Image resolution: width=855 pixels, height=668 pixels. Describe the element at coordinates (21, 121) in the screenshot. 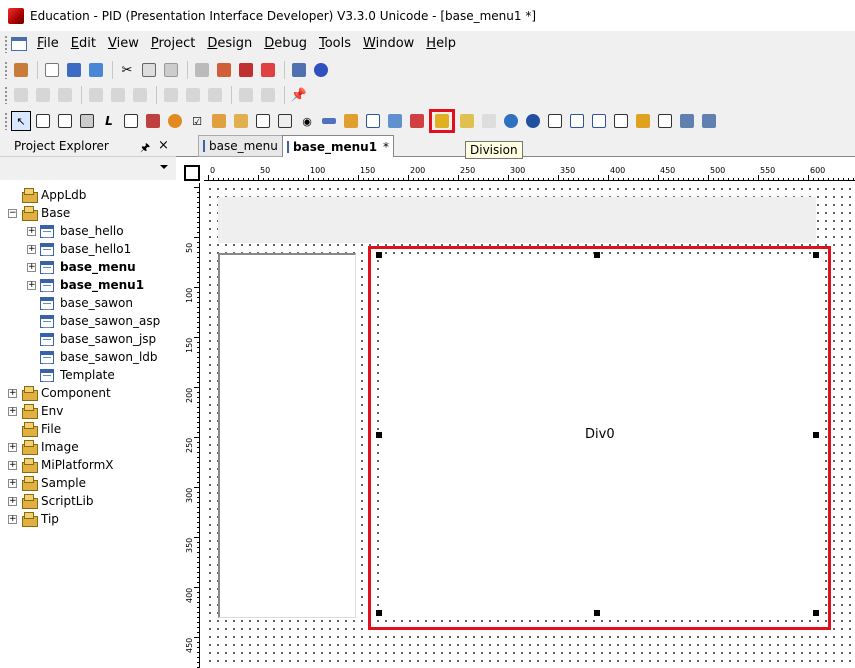

I see `pointer-tool-button: ↖` at that location.